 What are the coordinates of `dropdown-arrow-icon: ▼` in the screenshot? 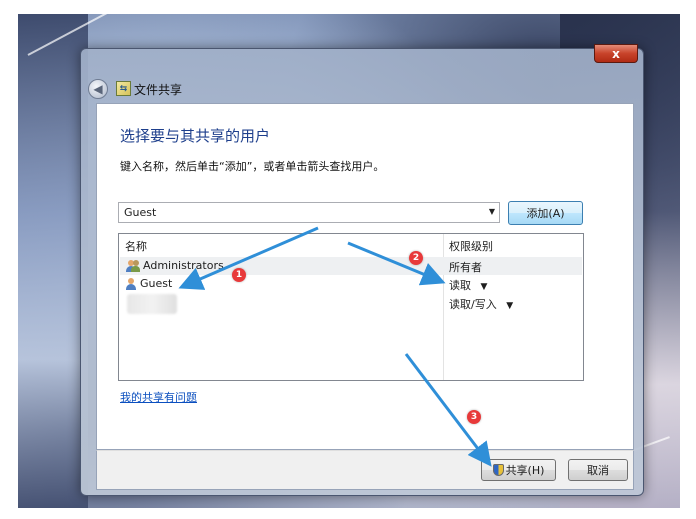 It's located at (492, 211).